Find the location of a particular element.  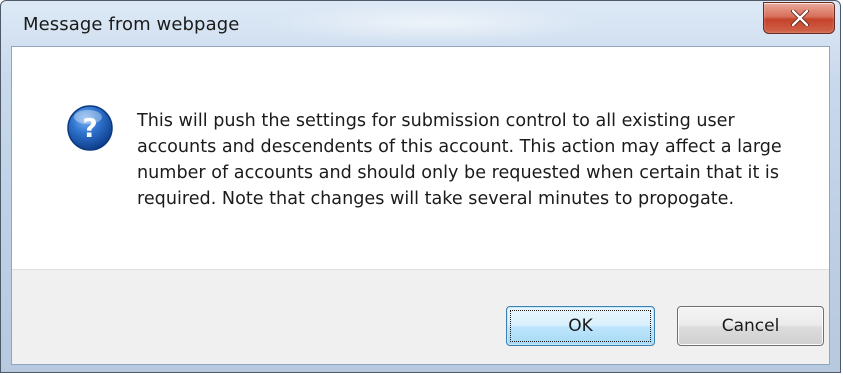

window-bottom-border is located at coordinates (420, 368).